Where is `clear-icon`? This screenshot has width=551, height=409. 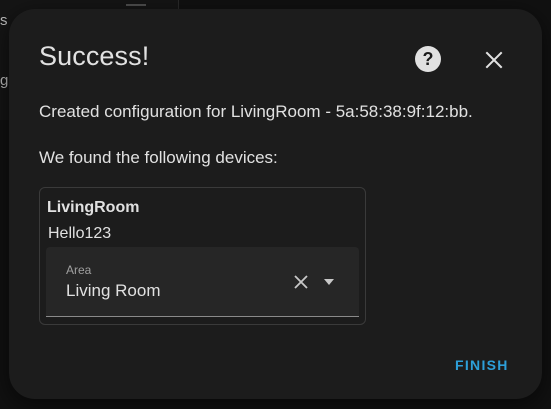 clear-icon is located at coordinates (301, 282).